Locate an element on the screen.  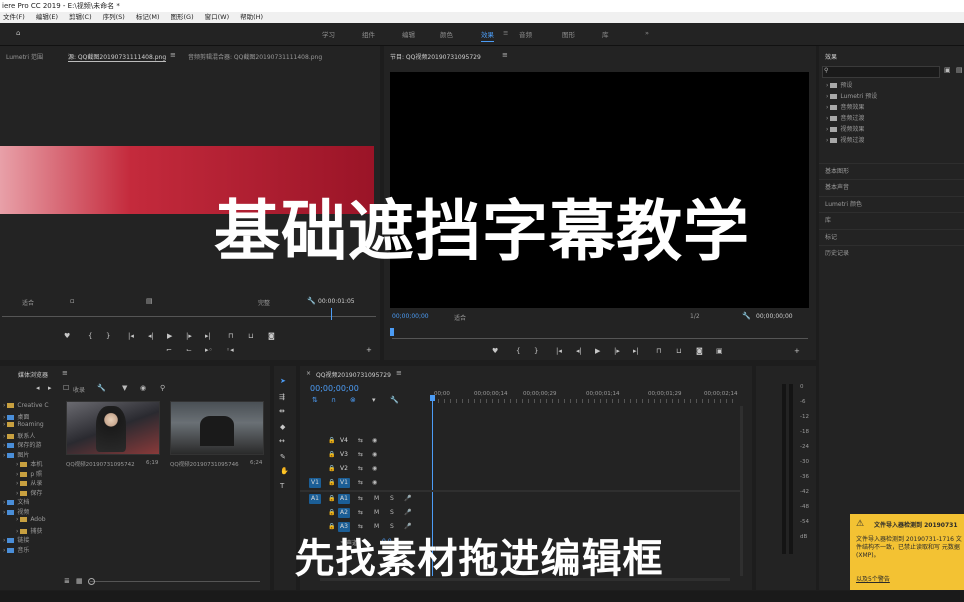
type-tool-icon: T is located at coordinates (282, 486).